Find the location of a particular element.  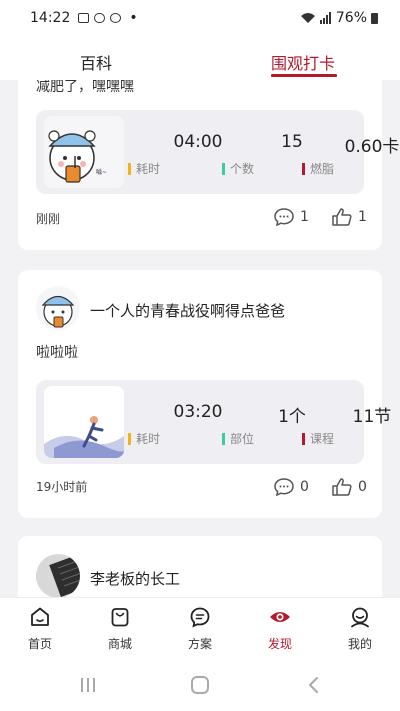

comment-button: 0 is located at coordinates (291, 487).